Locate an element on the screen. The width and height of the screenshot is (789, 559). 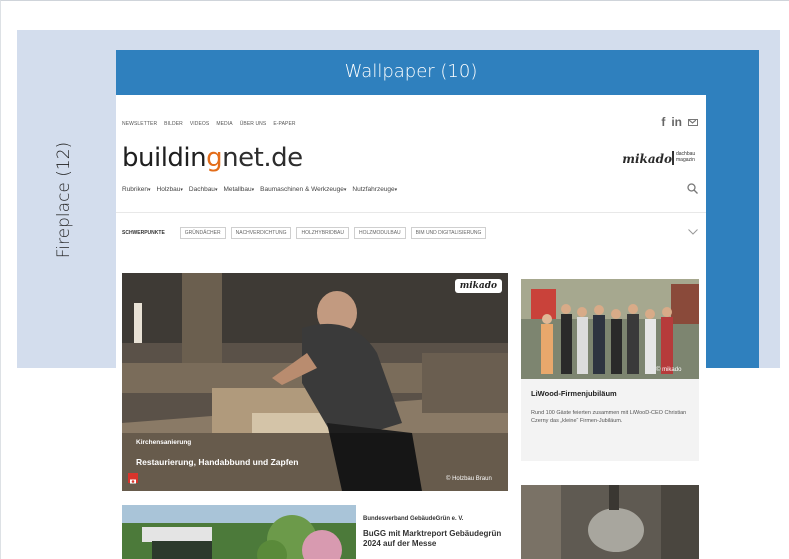
logo-text-2: g is located at coordinates (214, 158).